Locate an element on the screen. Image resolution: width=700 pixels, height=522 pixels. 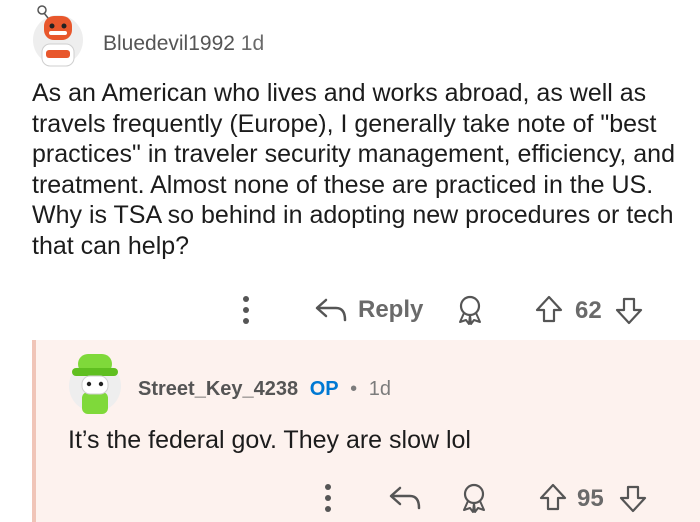
op-badge: OP is located at coordinates (324, 389).